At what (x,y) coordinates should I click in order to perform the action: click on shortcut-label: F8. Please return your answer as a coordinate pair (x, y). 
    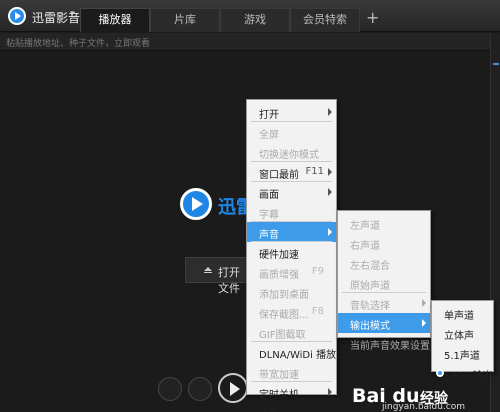
    Looking at the image, I should click on (317, 311).